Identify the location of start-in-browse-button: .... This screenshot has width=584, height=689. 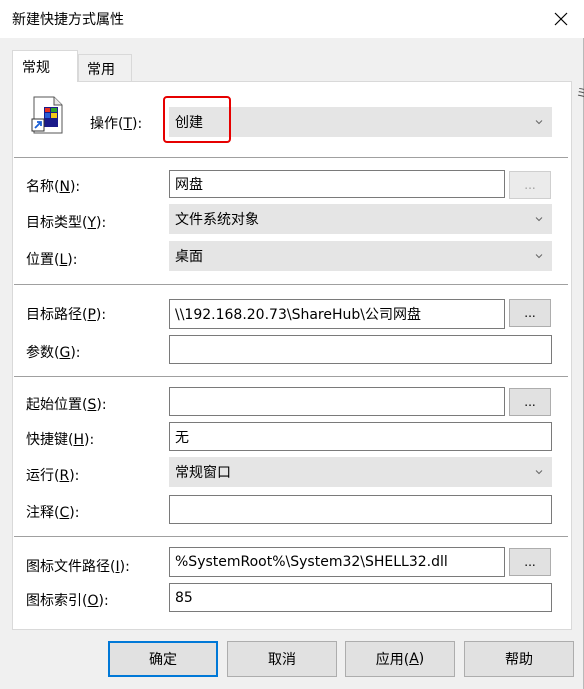
(530, 402).